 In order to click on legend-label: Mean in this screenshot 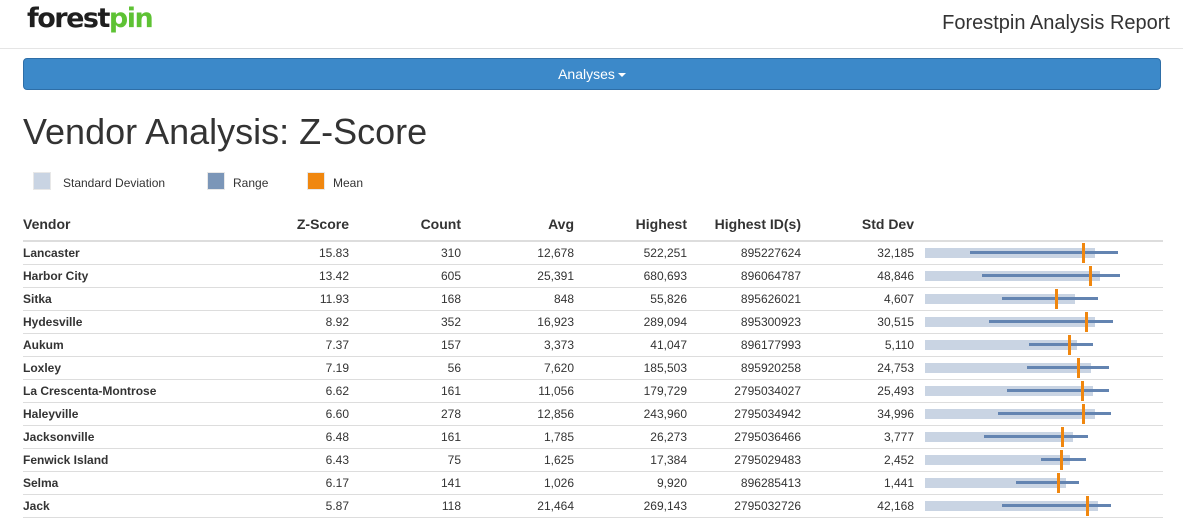, I will do `click(348, 183)`.